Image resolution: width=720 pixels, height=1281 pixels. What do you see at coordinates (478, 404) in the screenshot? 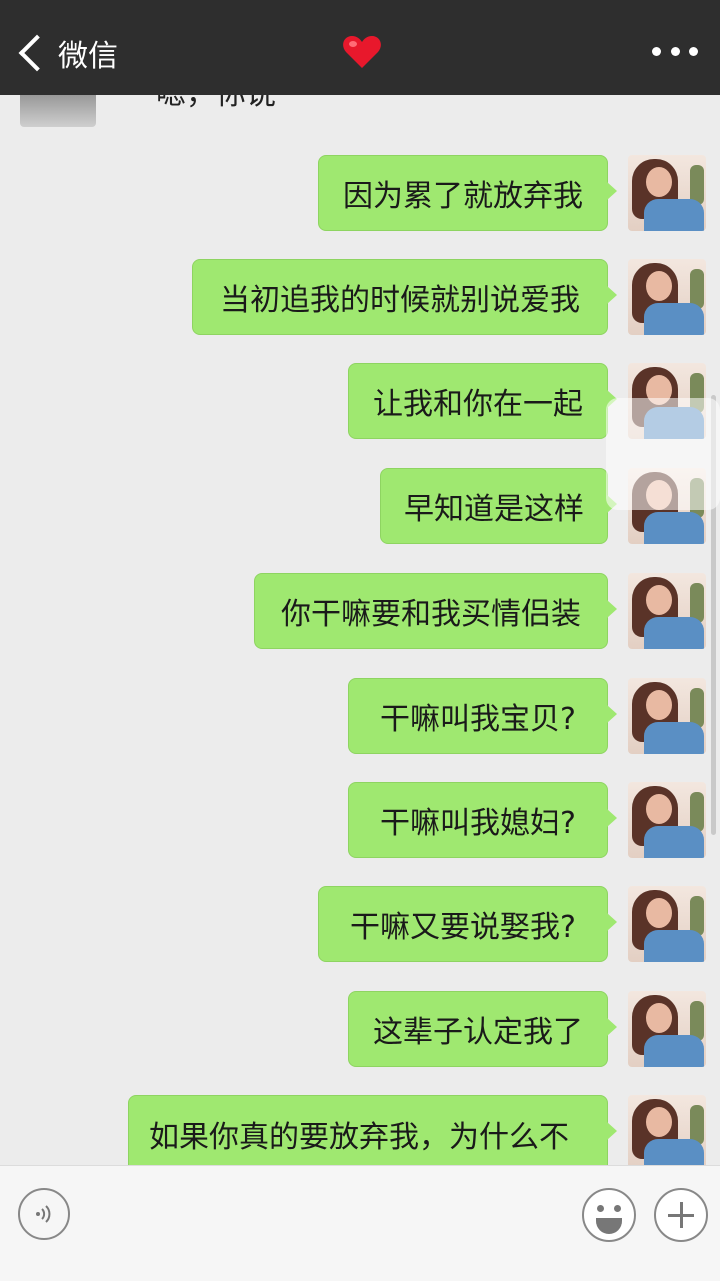
I see `message-text: 让我和你在一起` at bounding box center [478, 404].